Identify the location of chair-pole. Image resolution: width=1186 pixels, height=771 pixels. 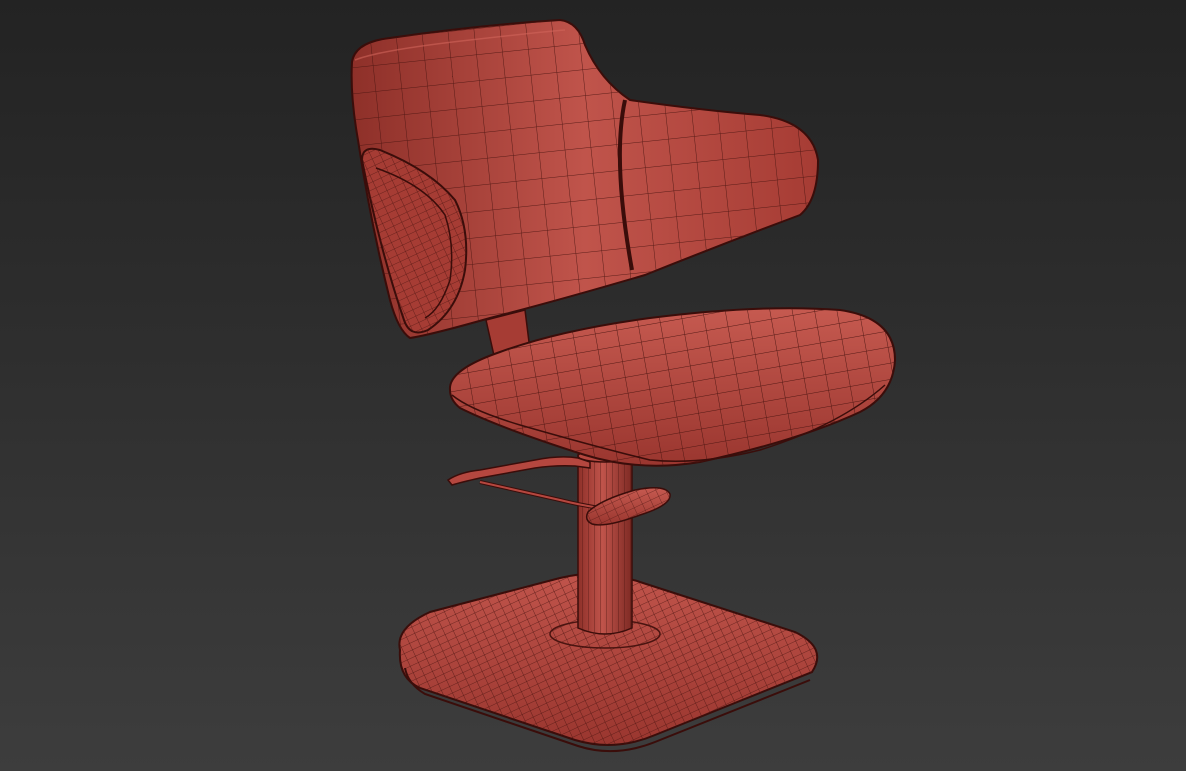
(605, 542).